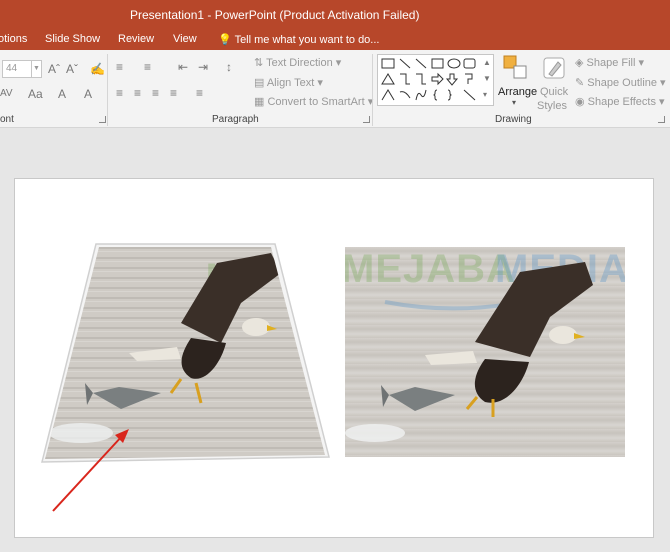 The width and height of the screenshot is (670, 552). What do you see at coordinates (229, 67) in the screenshot?
I see `line-spacing-icon: ↕` at bounding box center [229, 67].